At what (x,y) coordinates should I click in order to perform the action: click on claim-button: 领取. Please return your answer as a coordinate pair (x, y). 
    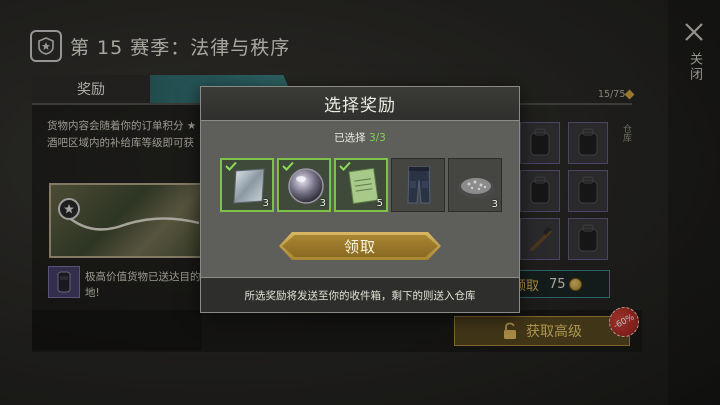
    Looking at the image, I should click on (360, 246).